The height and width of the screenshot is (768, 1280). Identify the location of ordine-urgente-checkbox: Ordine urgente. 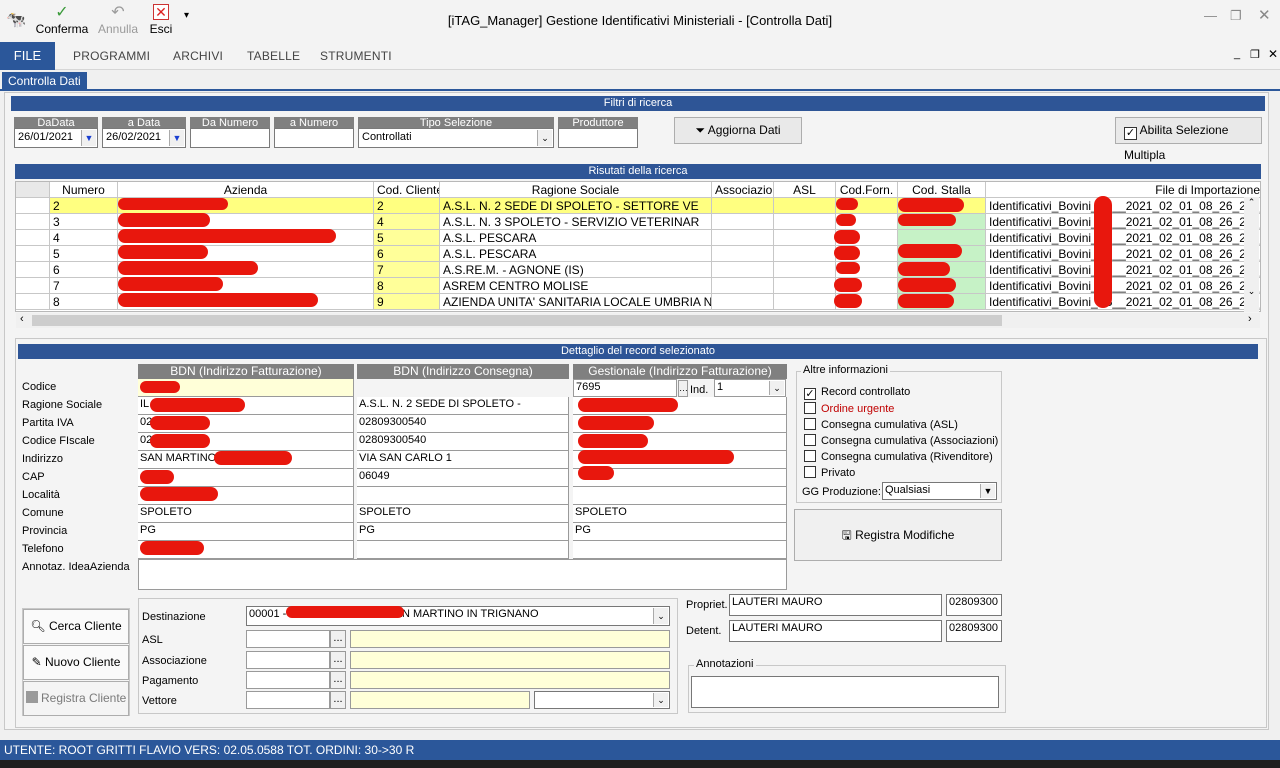
(849, 408).